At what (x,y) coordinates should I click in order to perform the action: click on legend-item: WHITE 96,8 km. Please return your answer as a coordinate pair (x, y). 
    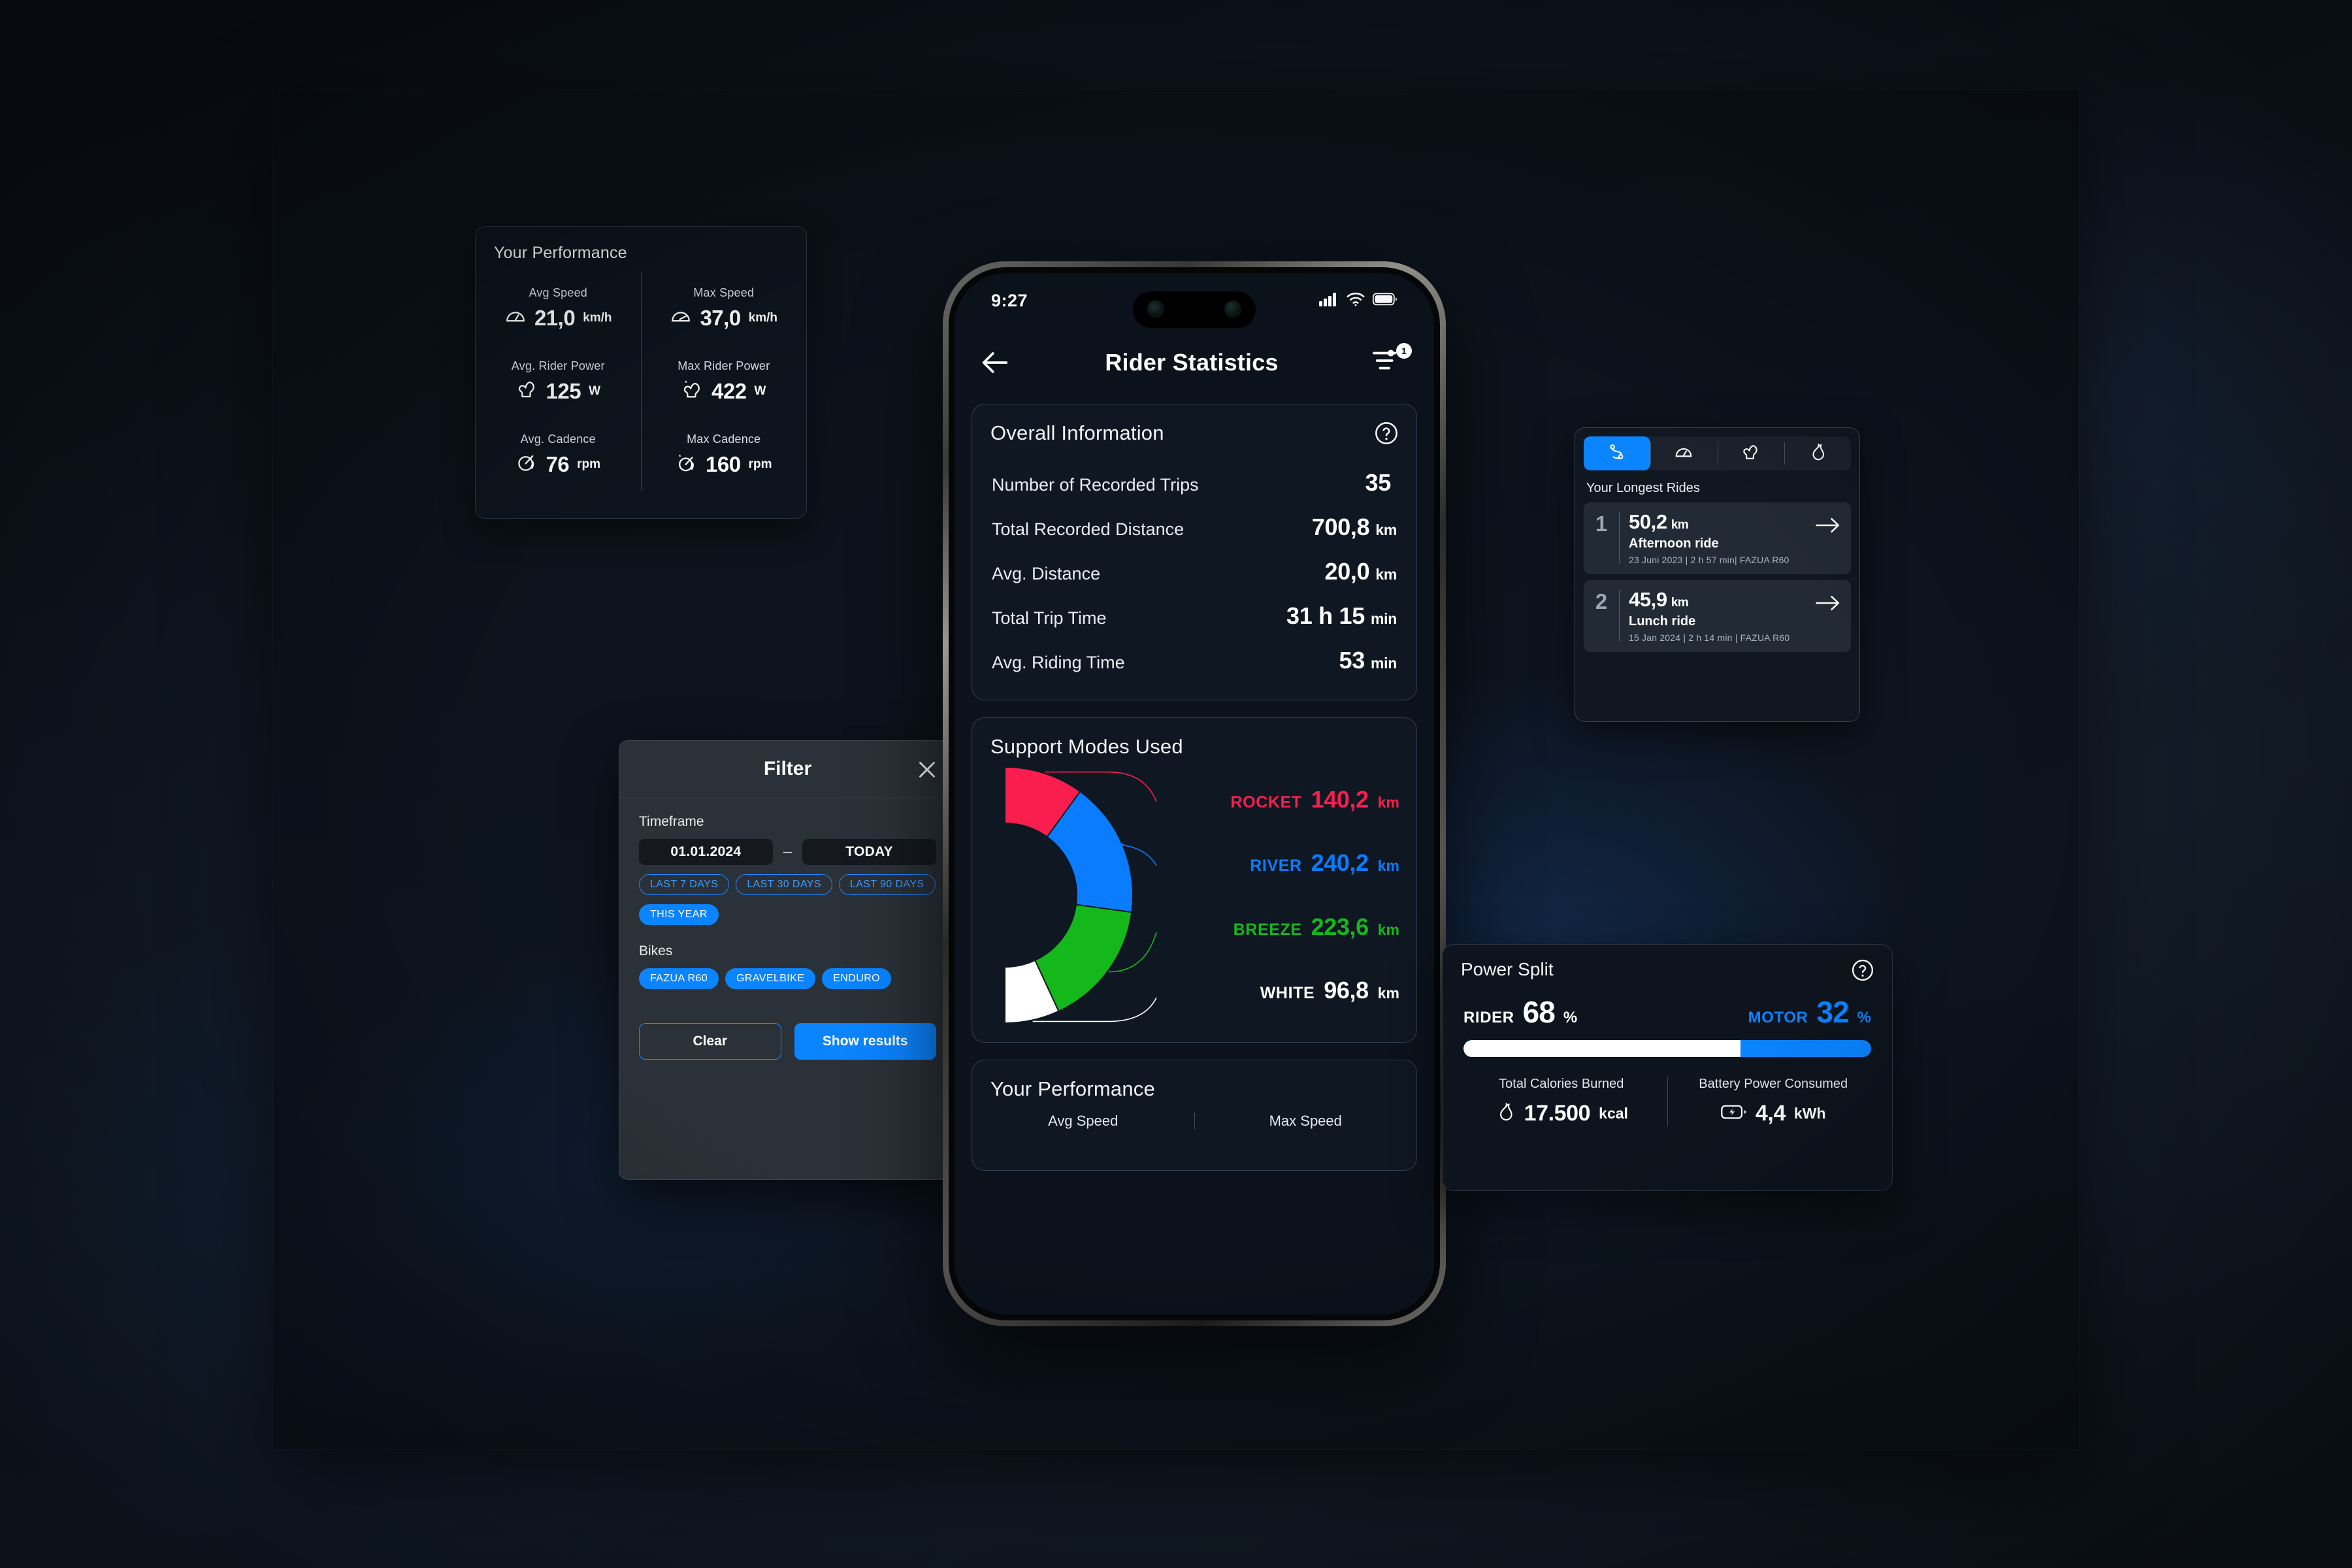
    Looking at the image, I should click on (1286, 990).